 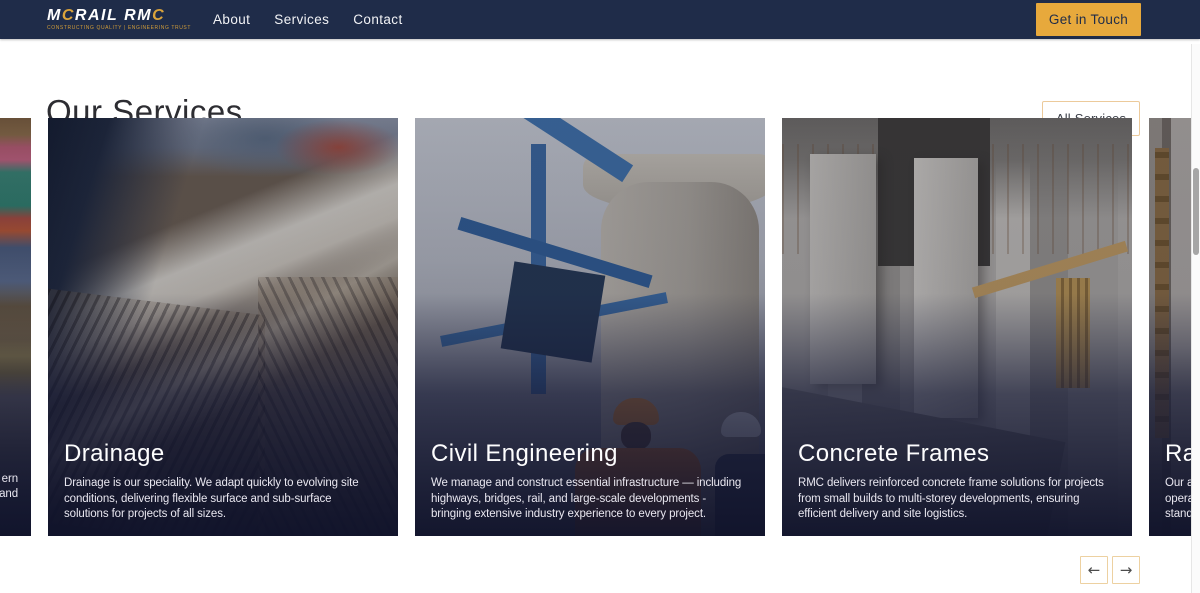 I want to click on main-nav: About Services Contact, so click(x=308, y=19).